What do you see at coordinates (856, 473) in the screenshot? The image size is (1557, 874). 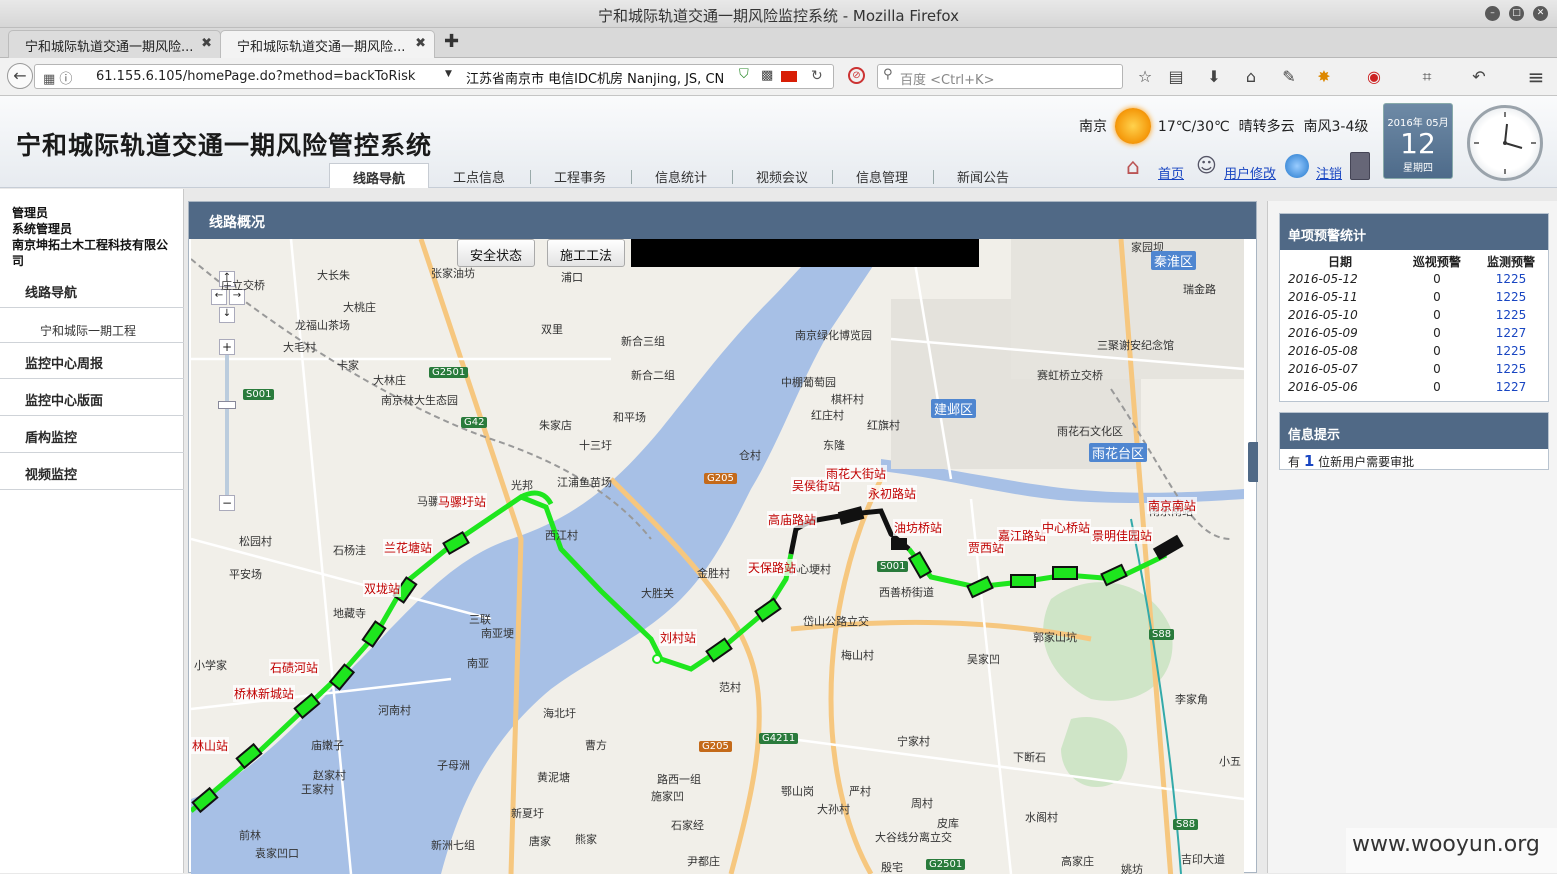 I see `station-label: 雨花大街站` at bounding box center [856, 473].